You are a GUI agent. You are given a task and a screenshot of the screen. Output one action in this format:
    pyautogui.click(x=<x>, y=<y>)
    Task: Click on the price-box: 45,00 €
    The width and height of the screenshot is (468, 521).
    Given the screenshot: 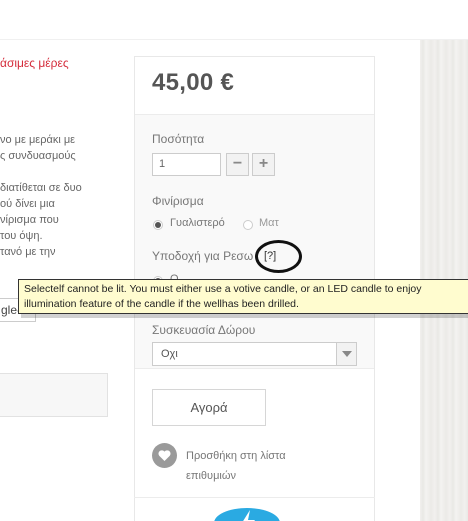 What is the action you would take?
    pyautogui.click(x=254, y=86)
    